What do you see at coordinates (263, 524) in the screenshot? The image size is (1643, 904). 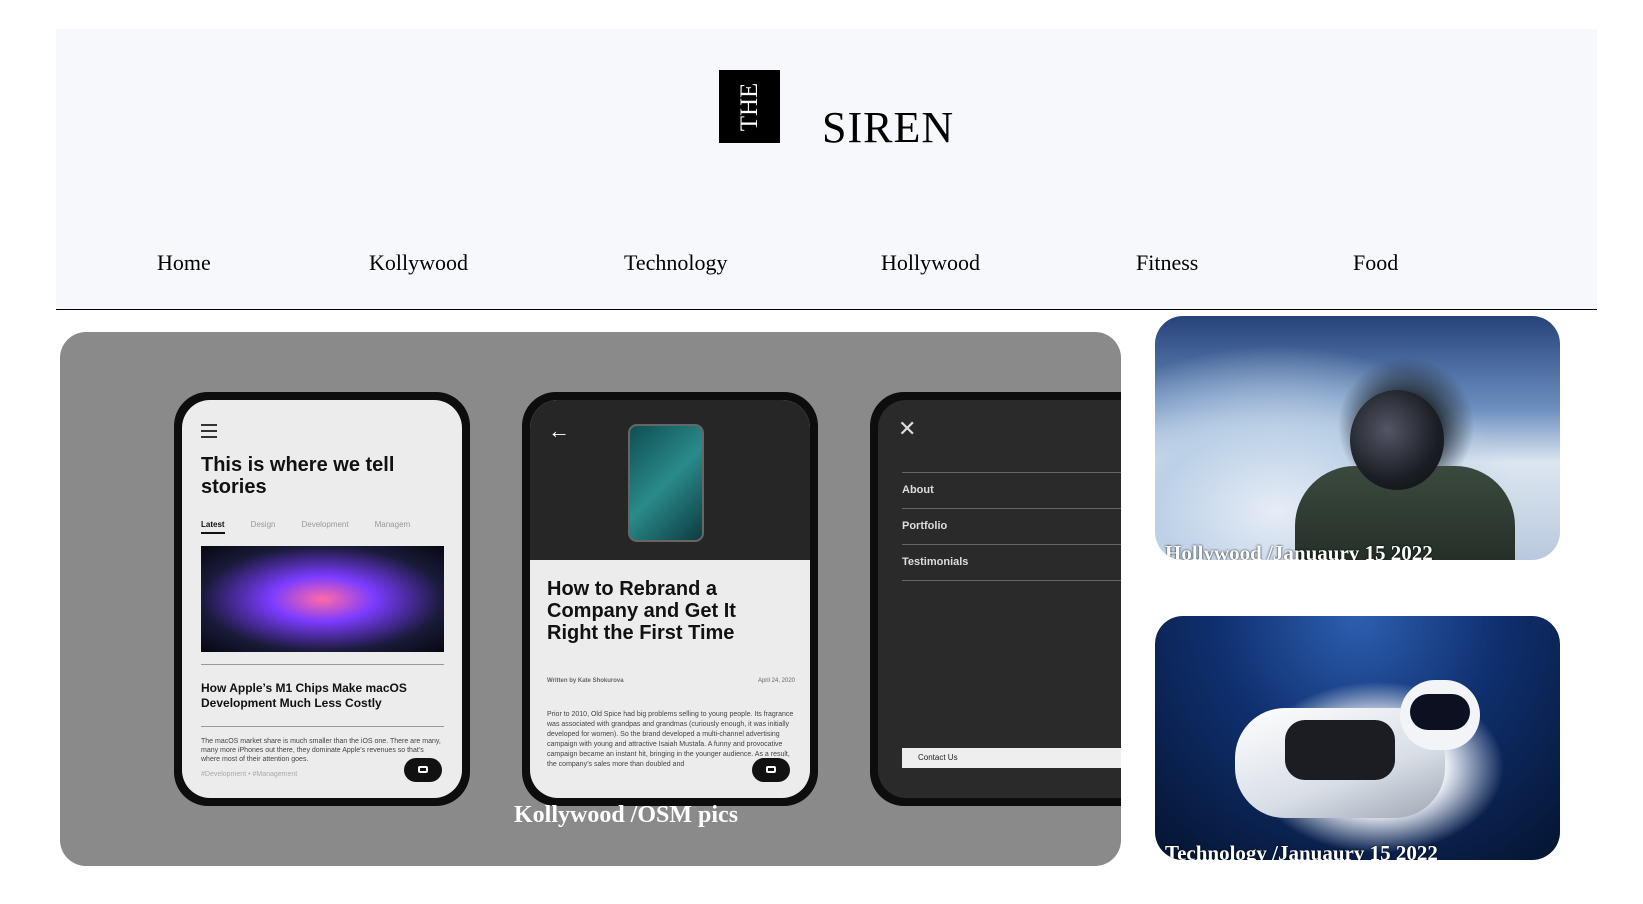 I see `phone-tab: Design` at bounding box center [263, 524].